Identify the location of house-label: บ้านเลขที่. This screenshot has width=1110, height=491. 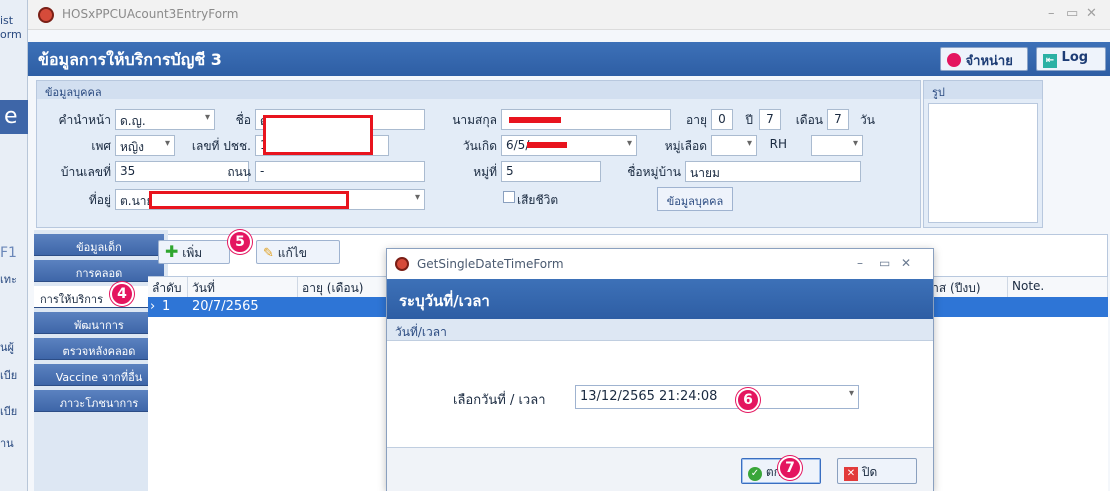
(85, 172).